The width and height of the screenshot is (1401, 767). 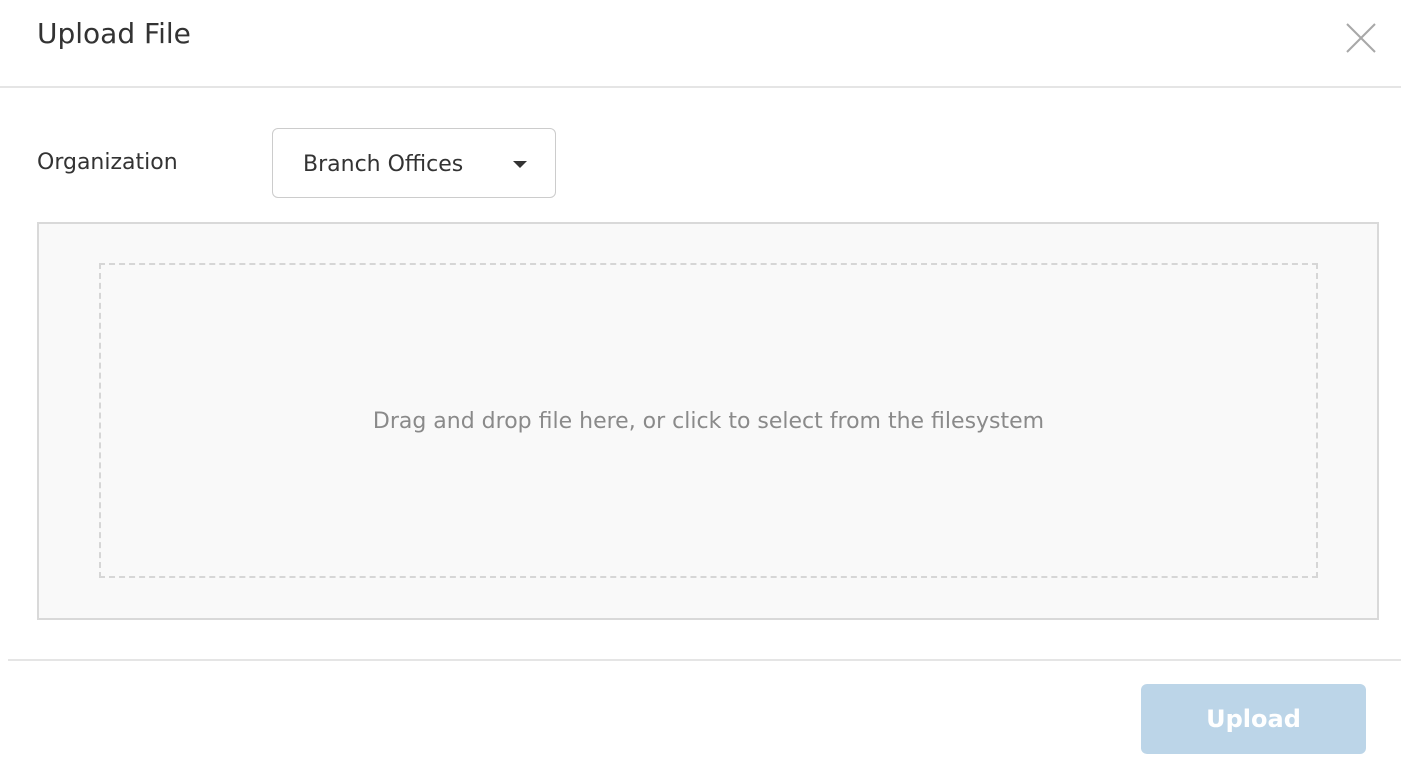 I want to click on organization-label: Organization, so click(x=107, y=162).